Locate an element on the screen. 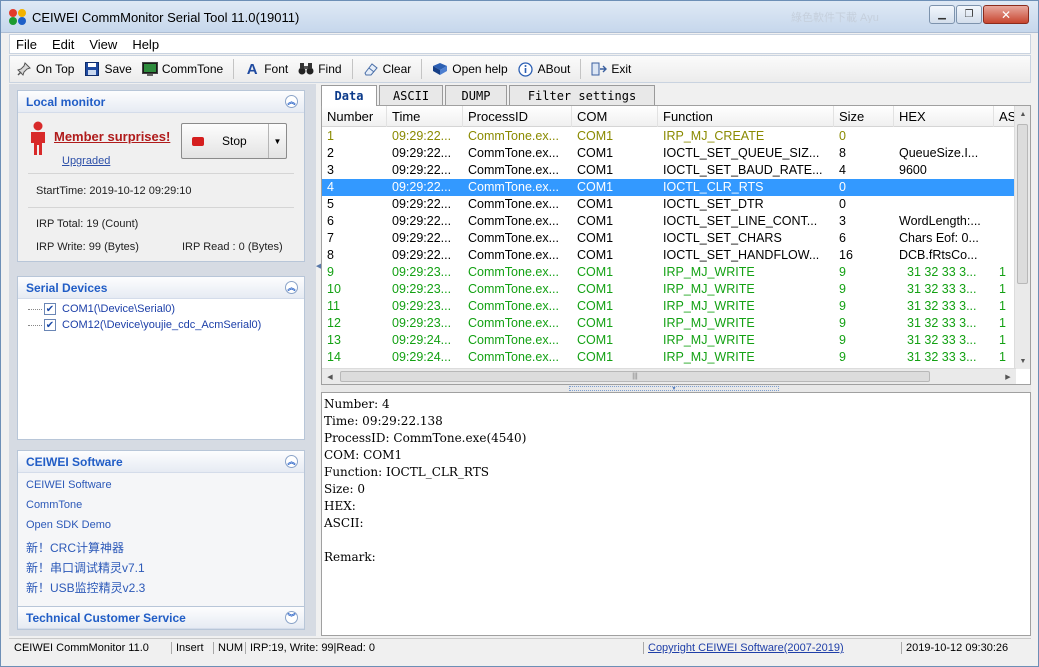 The height and width of the screenshot is (667, 1039). maximize-button: ❐ is located at coordinates (969, 14).